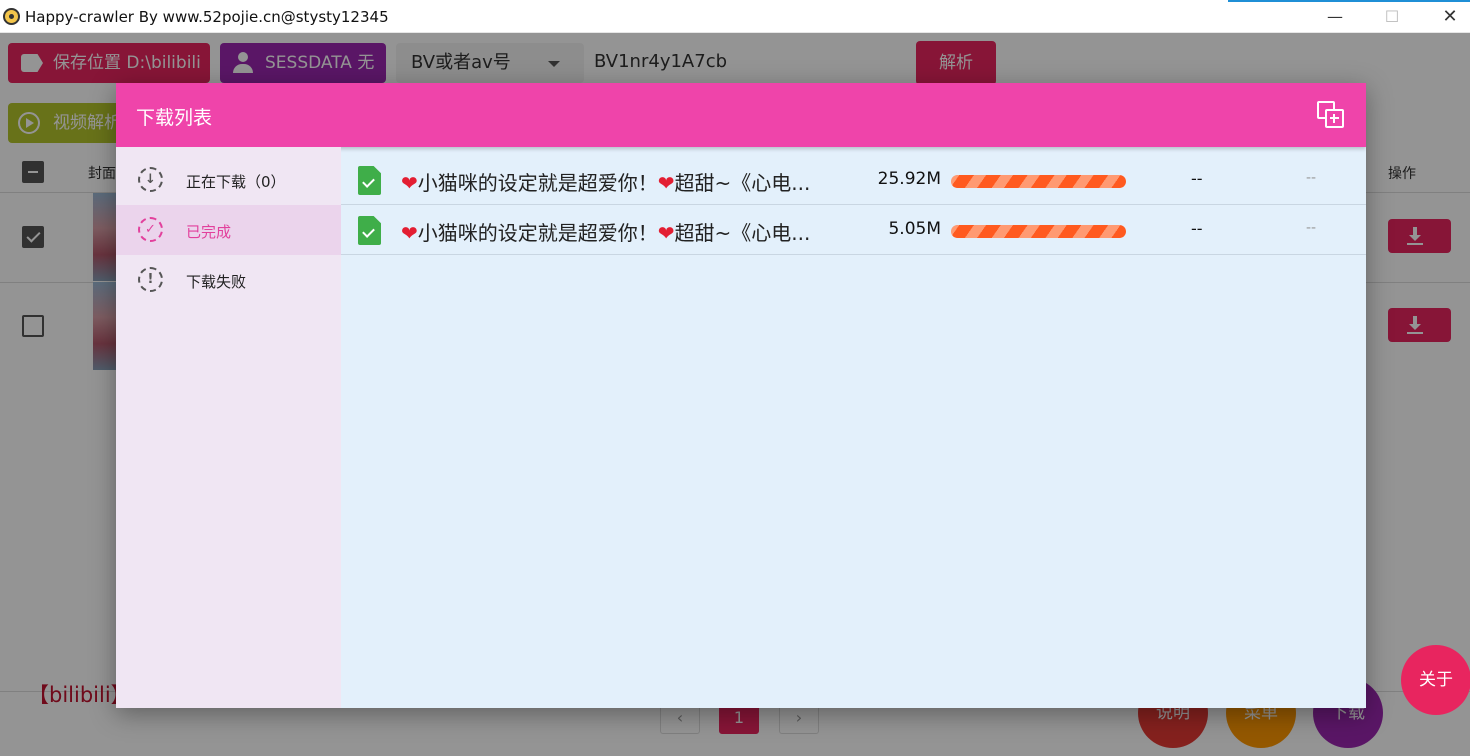 The height and width of the screenshot is (756, 1470). I want to click on minimize-button: —, so click(1335, 16).